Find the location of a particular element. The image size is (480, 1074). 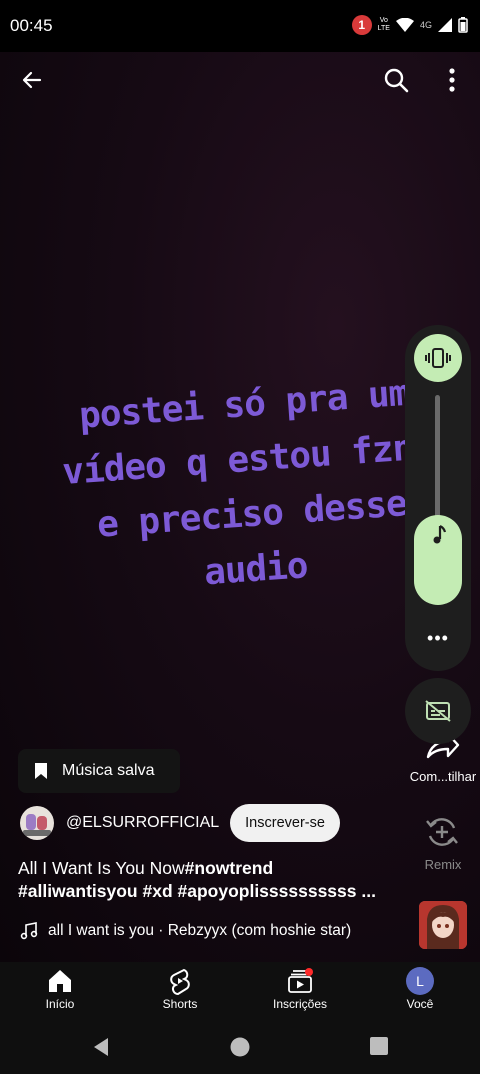

vibrate-icon is located at coordinates (438, 358).